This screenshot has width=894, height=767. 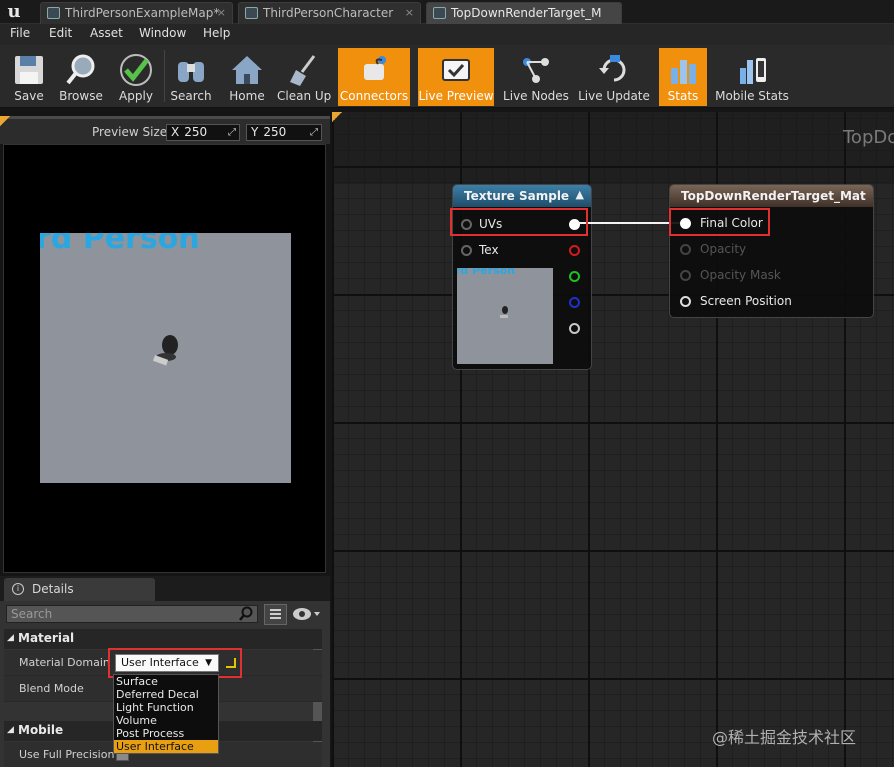 I want to click on live-update-label: Live Update, so click(x=614, y=96).